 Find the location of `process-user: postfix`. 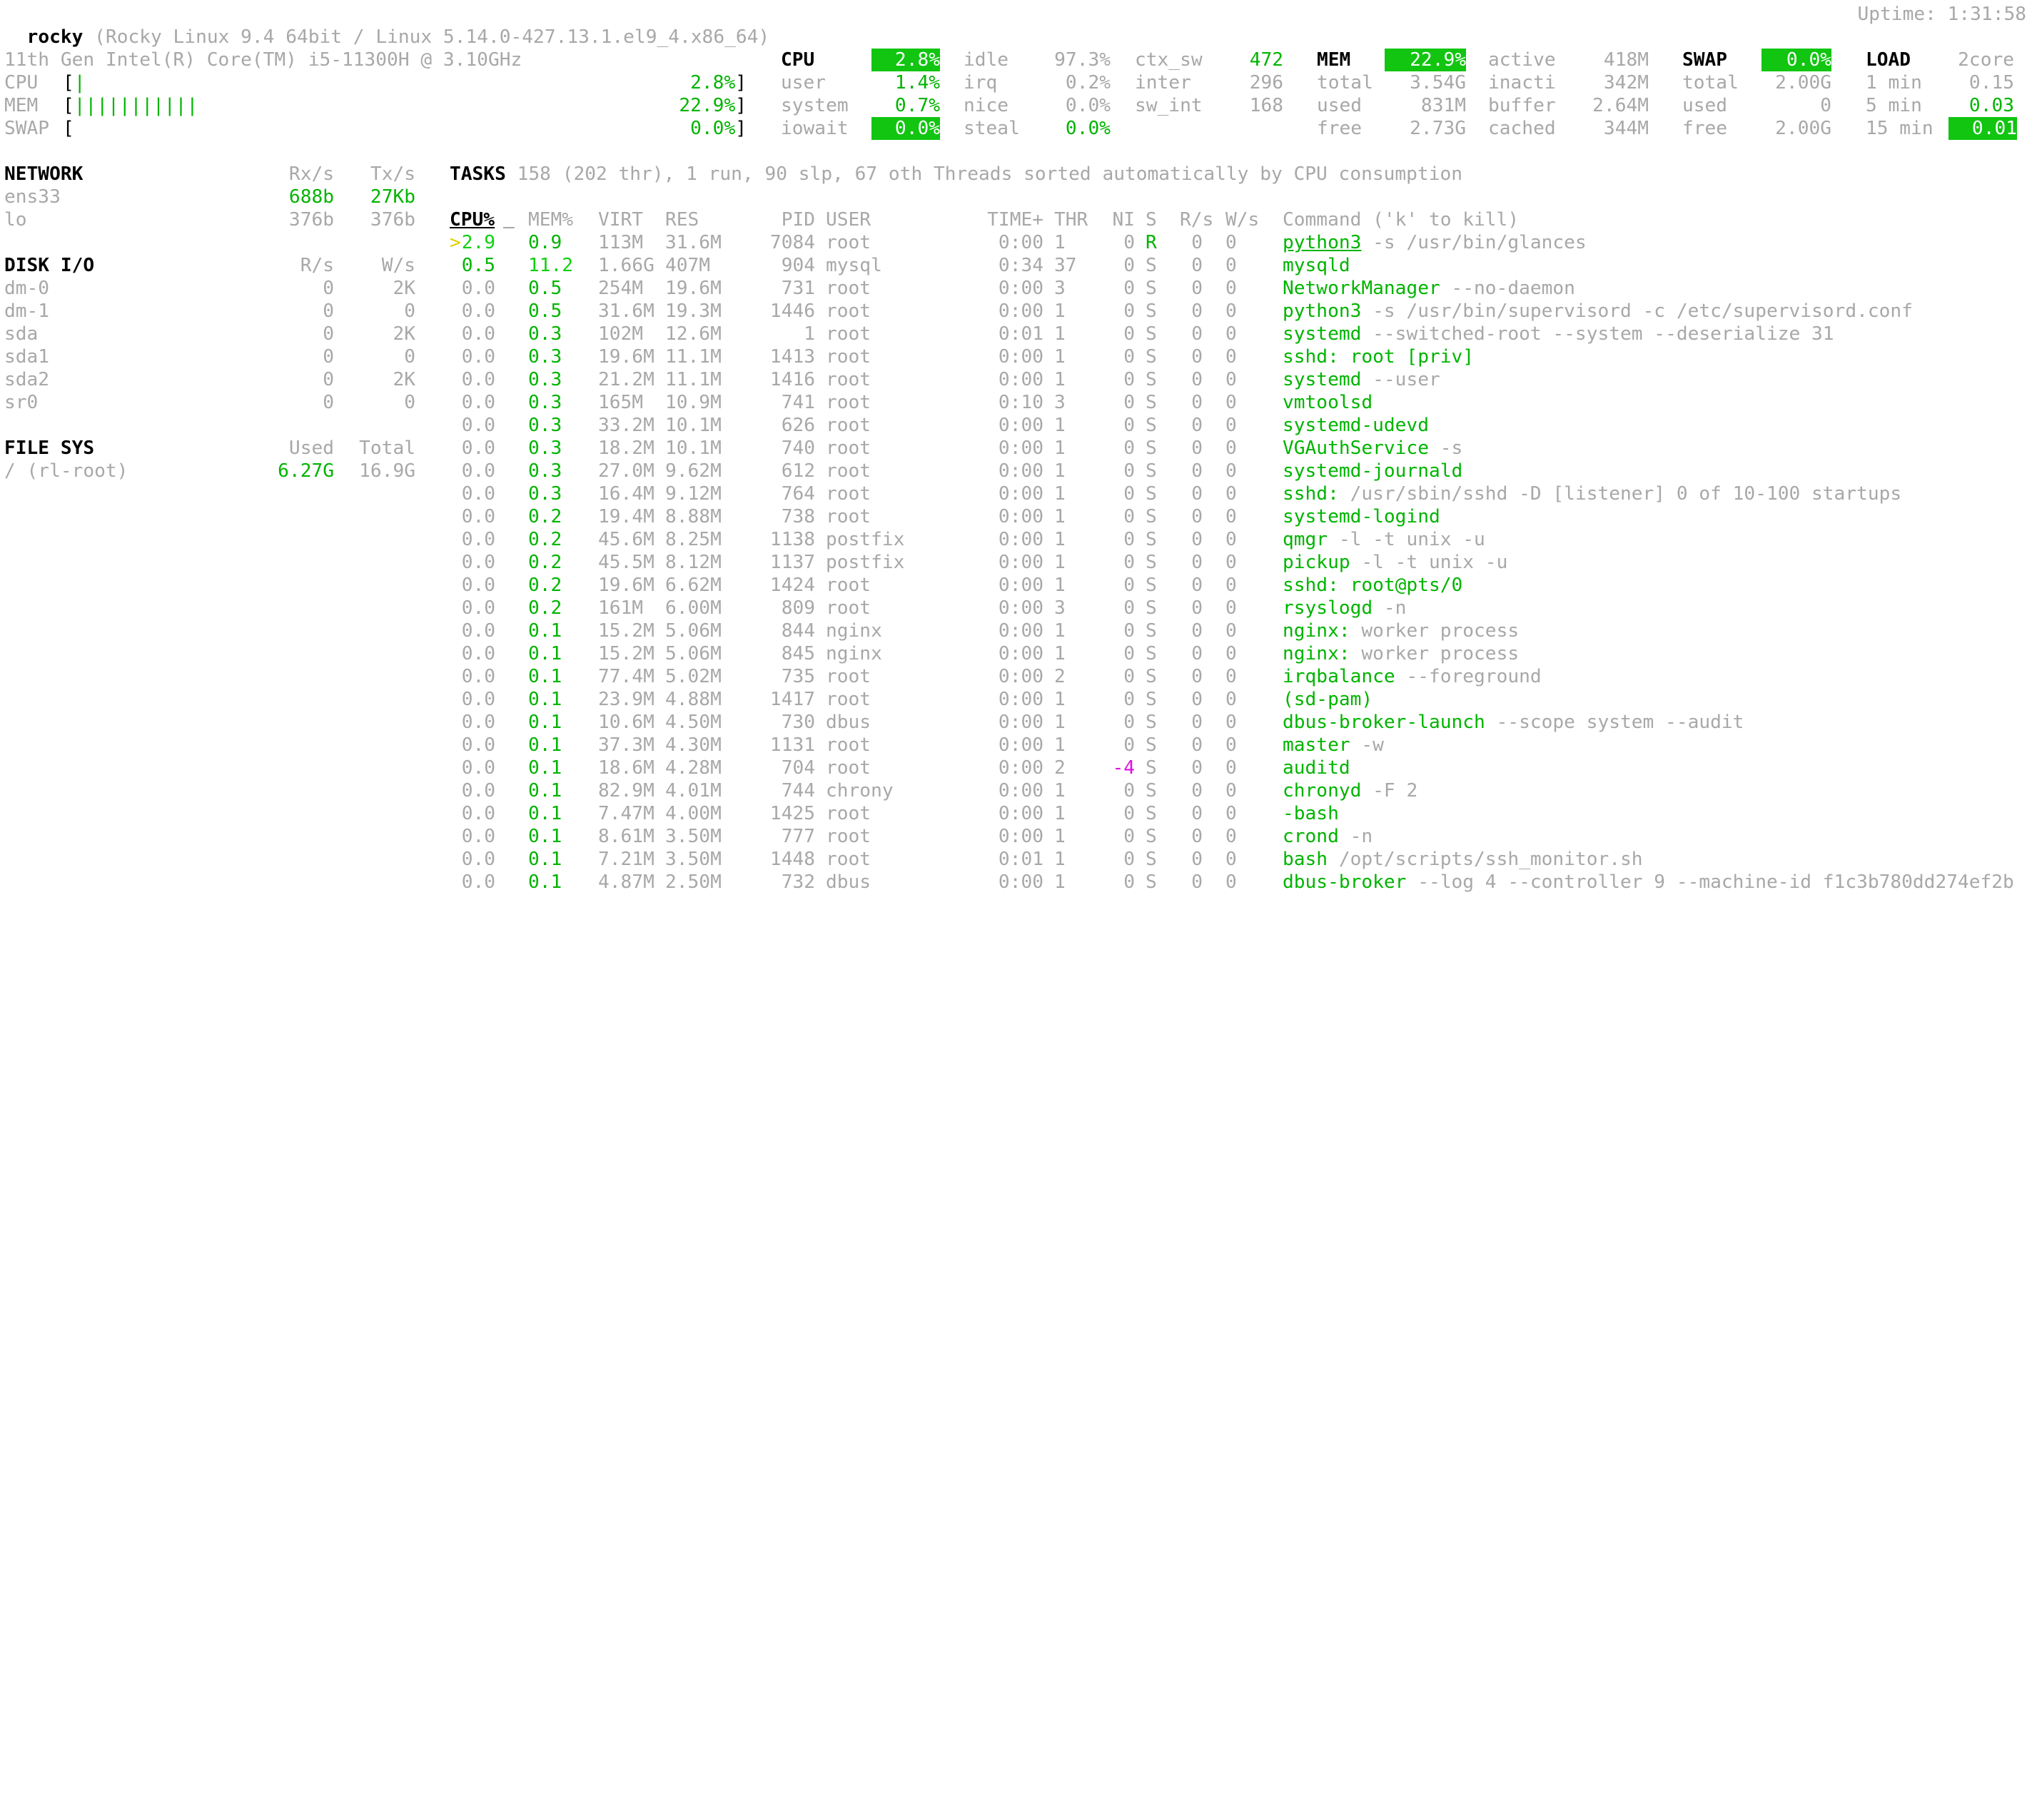

process-user: postfix is located at coordinates (866, 562).